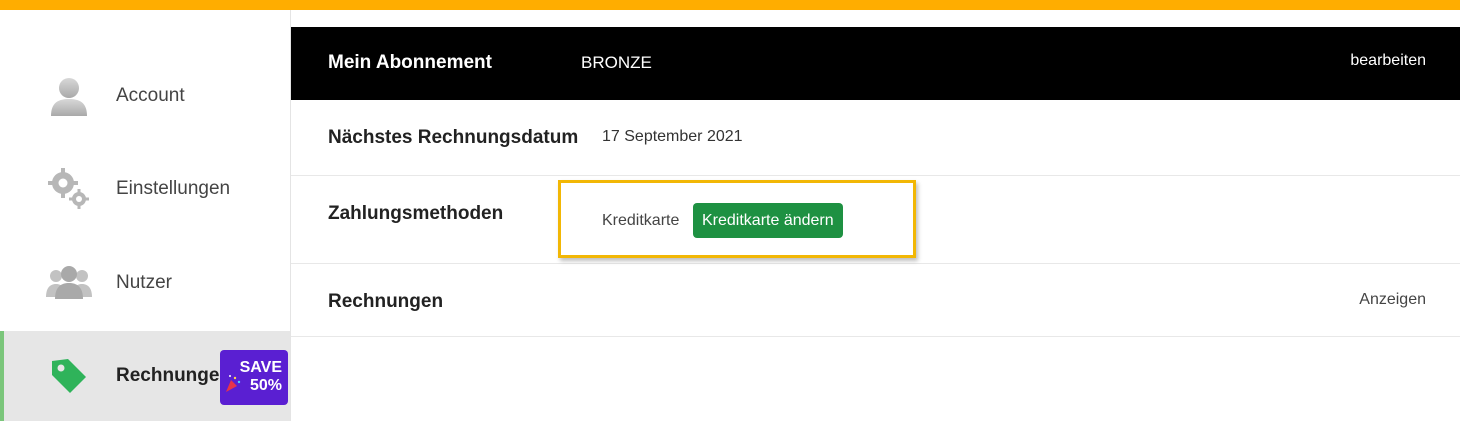 The width and height of the screenshot is (1460, 421). What do you see at coordinates (254, 377) in the screenshot?
I see `save-50-promo-badge: SAVE 50%` at bounding box center [254, 377].